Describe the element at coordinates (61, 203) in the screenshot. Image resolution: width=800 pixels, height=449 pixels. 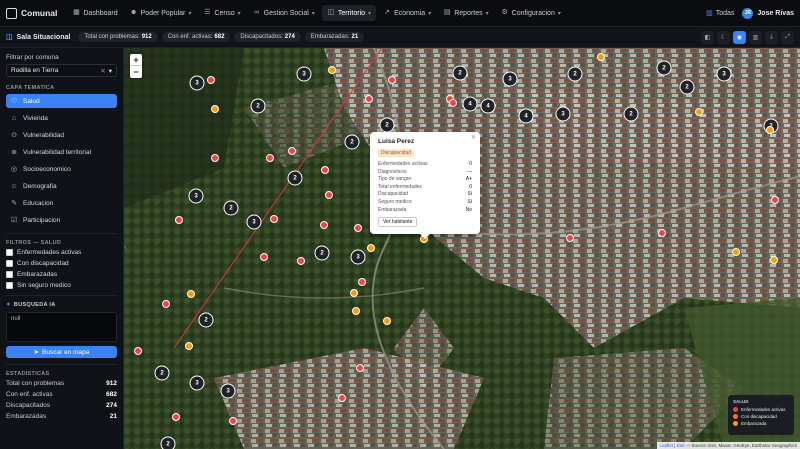
I see `layer-educacion: ✎ Educacion` at that location.